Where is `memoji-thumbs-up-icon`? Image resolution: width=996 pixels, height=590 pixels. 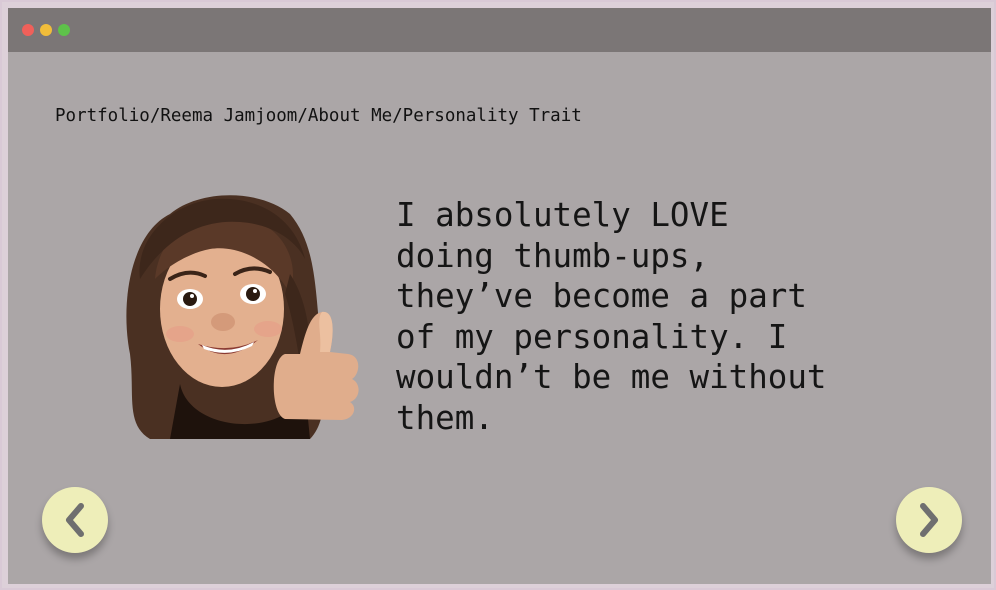
memoji-thumbs-up-icon is located at coordinates (242, 317).